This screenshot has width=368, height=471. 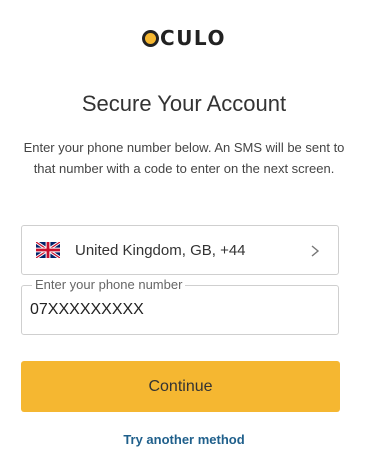 What do you see at coordinates (184, 440) in the screenshot?
I see `try-another-method-link: Try another method` at bounding box center [184, 440].